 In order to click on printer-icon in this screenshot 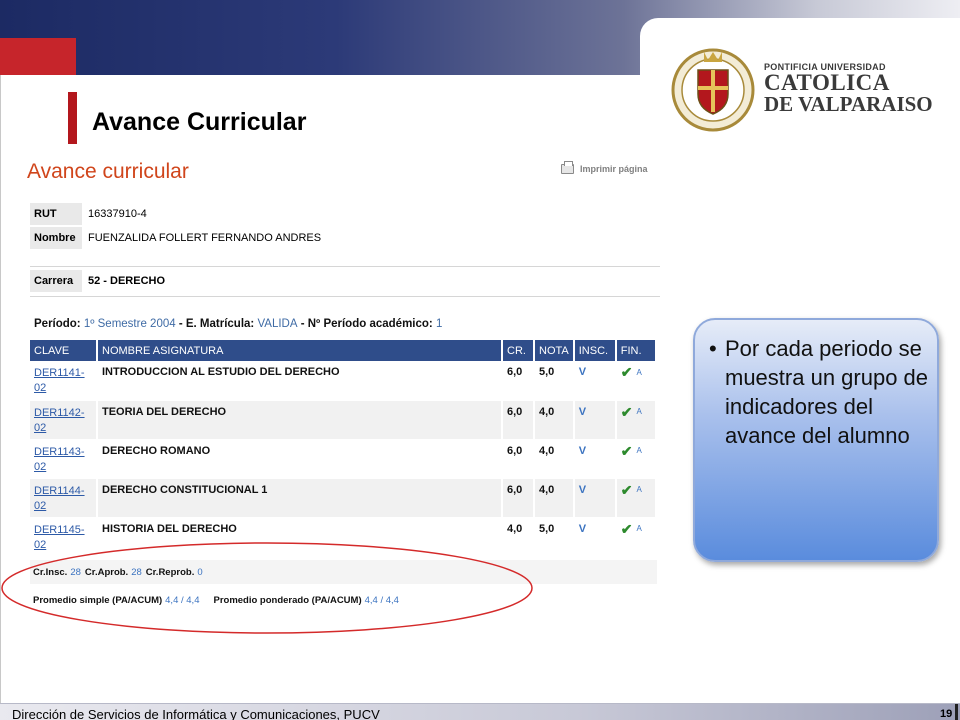, I will do `click(567, 167)`.